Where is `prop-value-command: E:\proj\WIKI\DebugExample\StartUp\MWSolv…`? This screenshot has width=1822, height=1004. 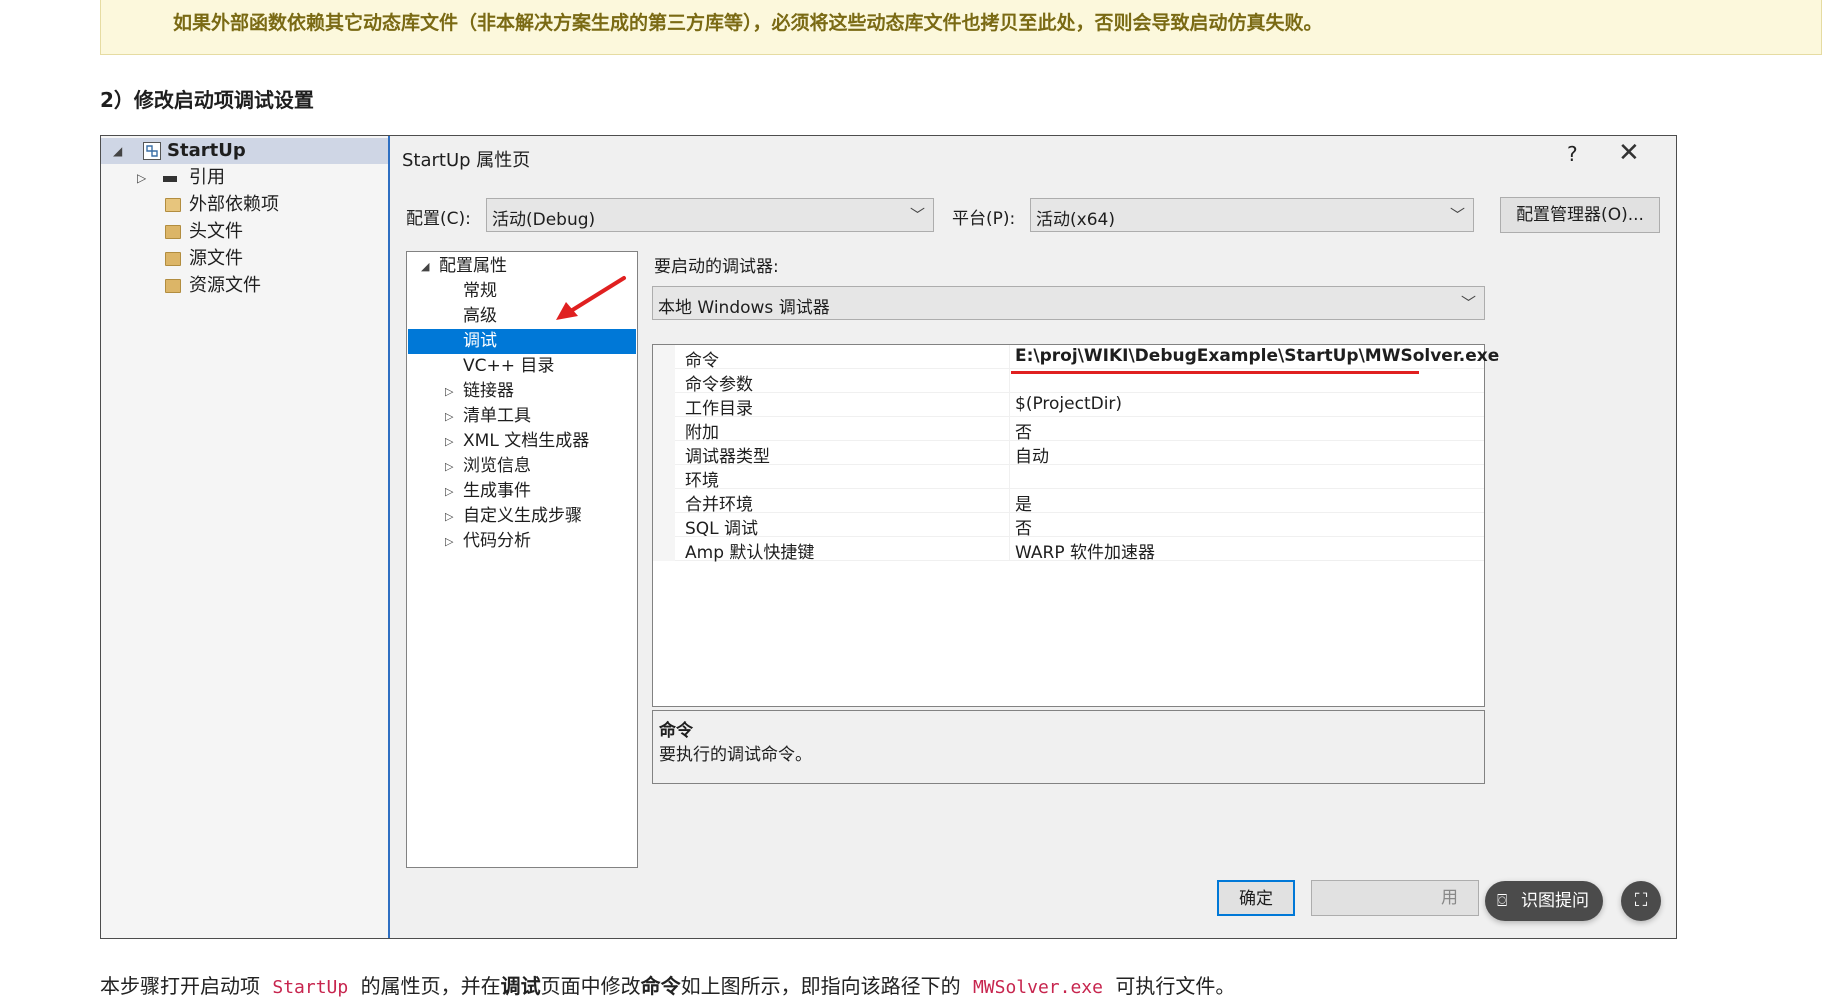 prop-value-command: E:\proj\WIKI\DebugExample\StartUp\MWSolv… is located at coordinates (1257, 356).